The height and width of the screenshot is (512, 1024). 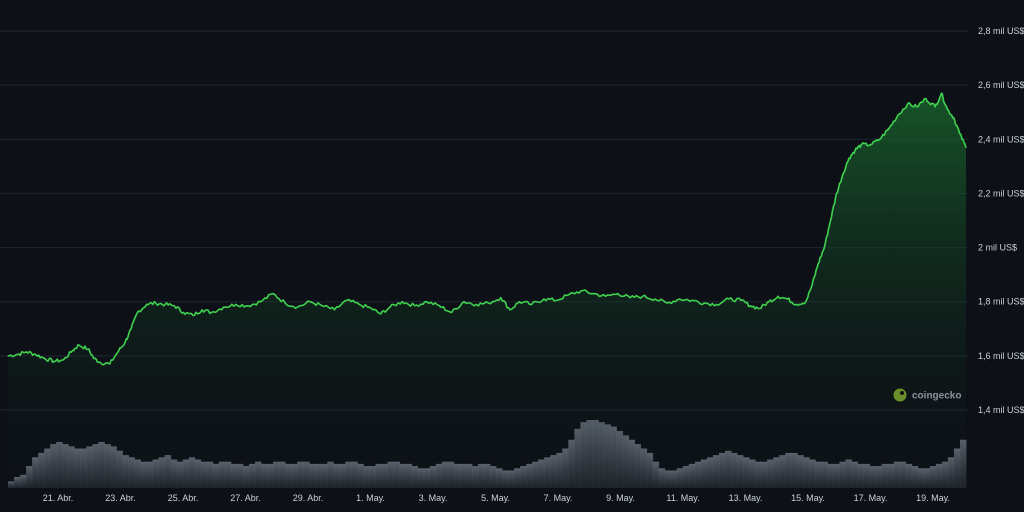 I want to click on y-tick-label: 1,8 mil US$, so click(x=1001, y=302).